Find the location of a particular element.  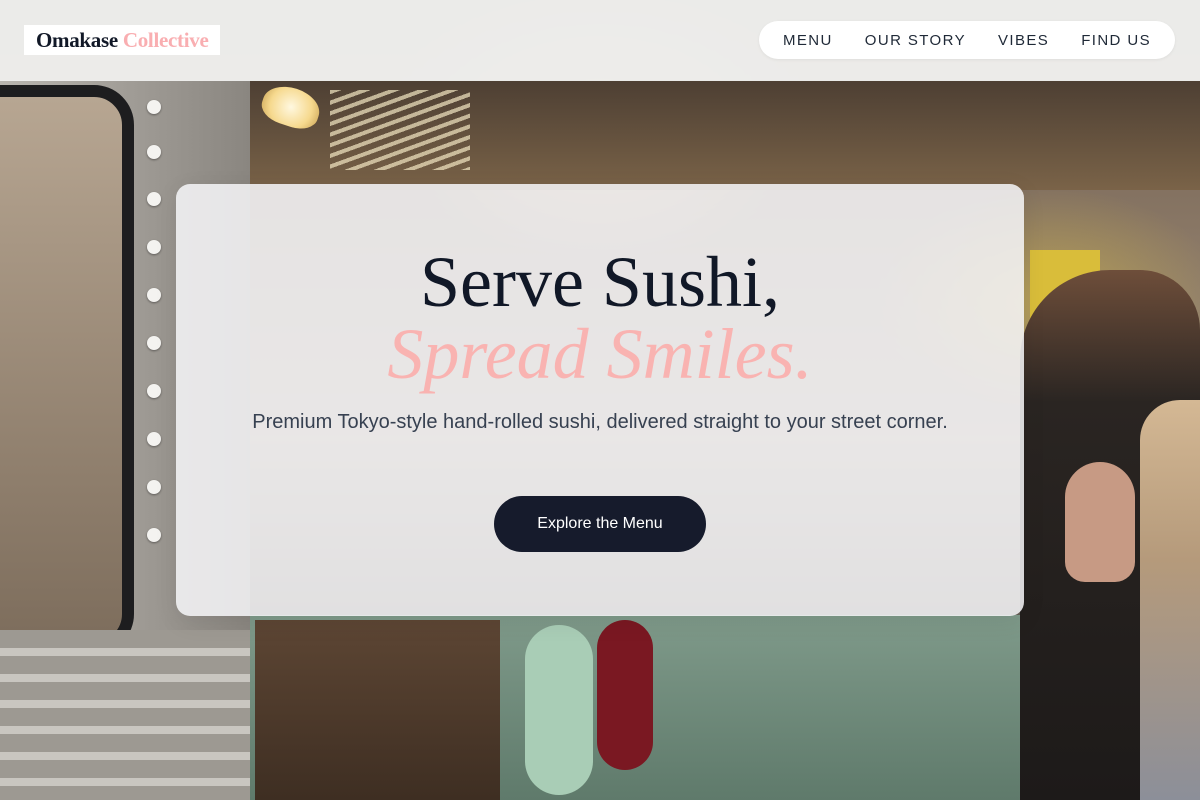

customer-hair is located at coordinates (1170, 600).